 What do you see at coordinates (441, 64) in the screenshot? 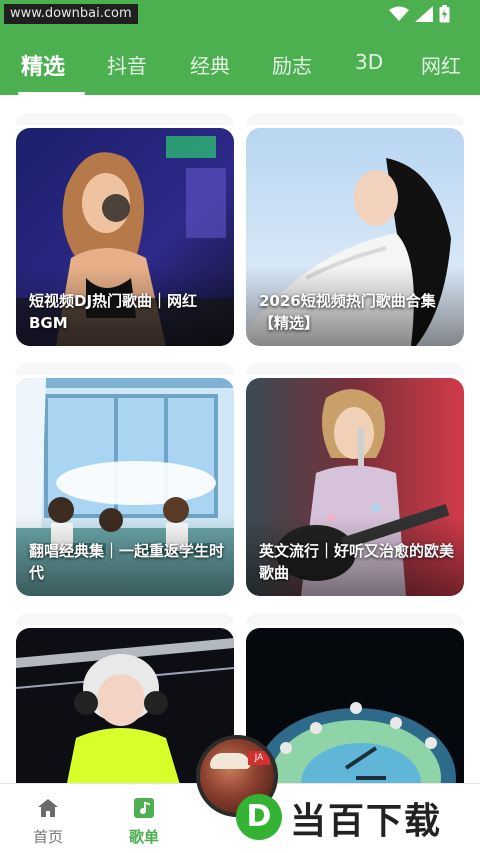
I see `tab-influencer: 网红` at bounding box center [441, 64].